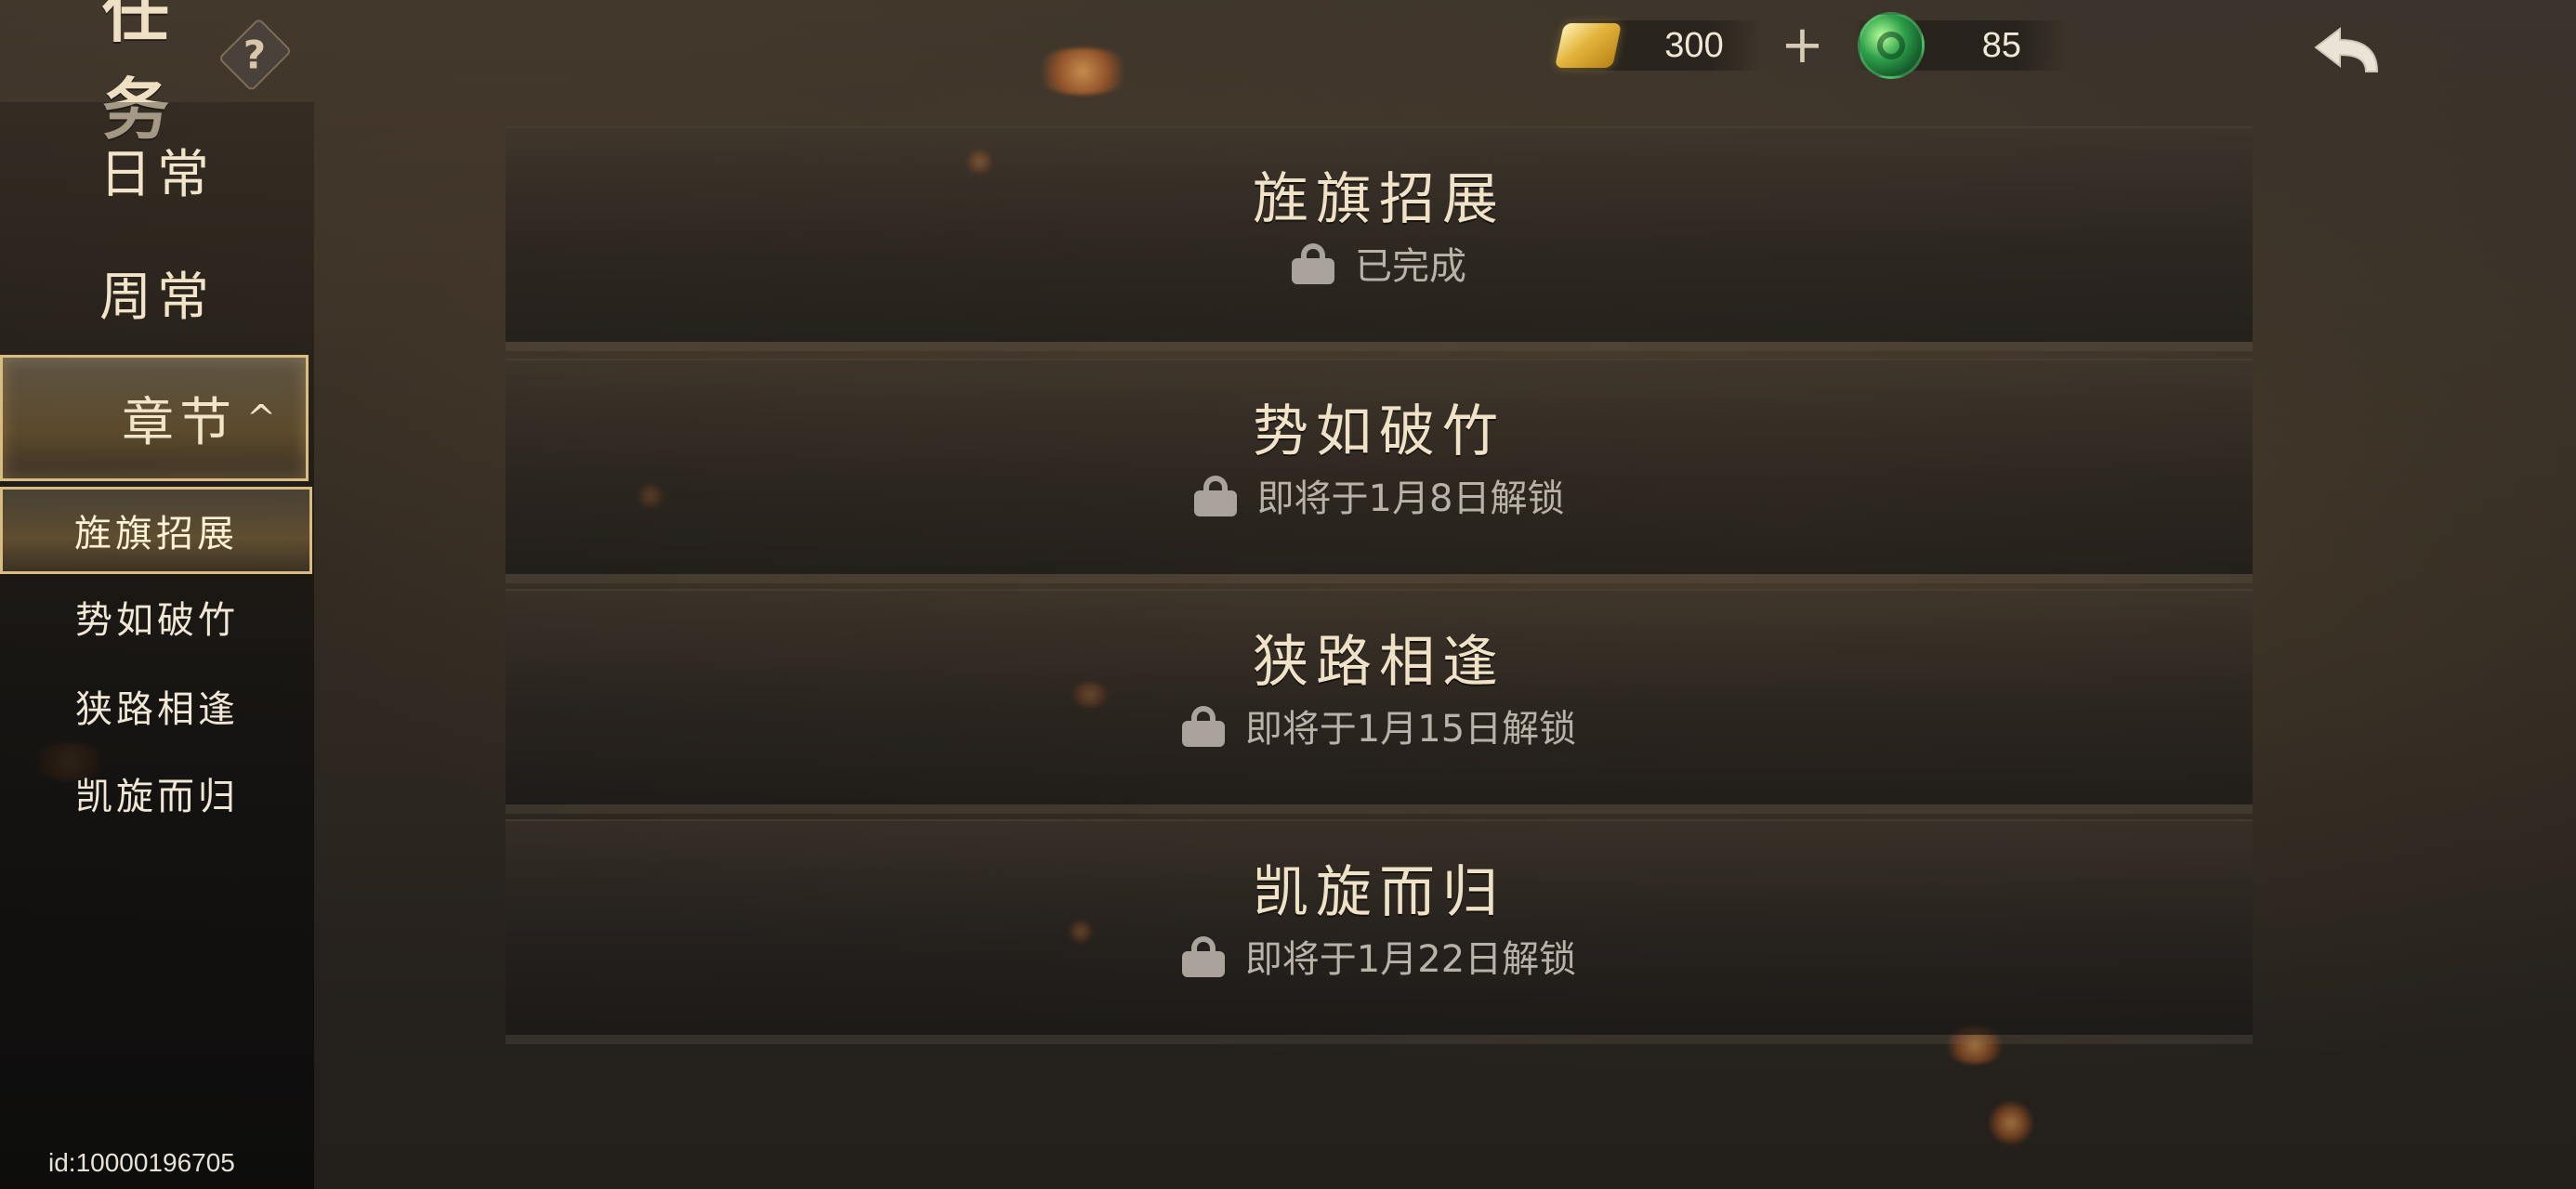  Describe the element at coordinates (1802, 46) in the screenshot. I see `add-currency-button: +` at that location.